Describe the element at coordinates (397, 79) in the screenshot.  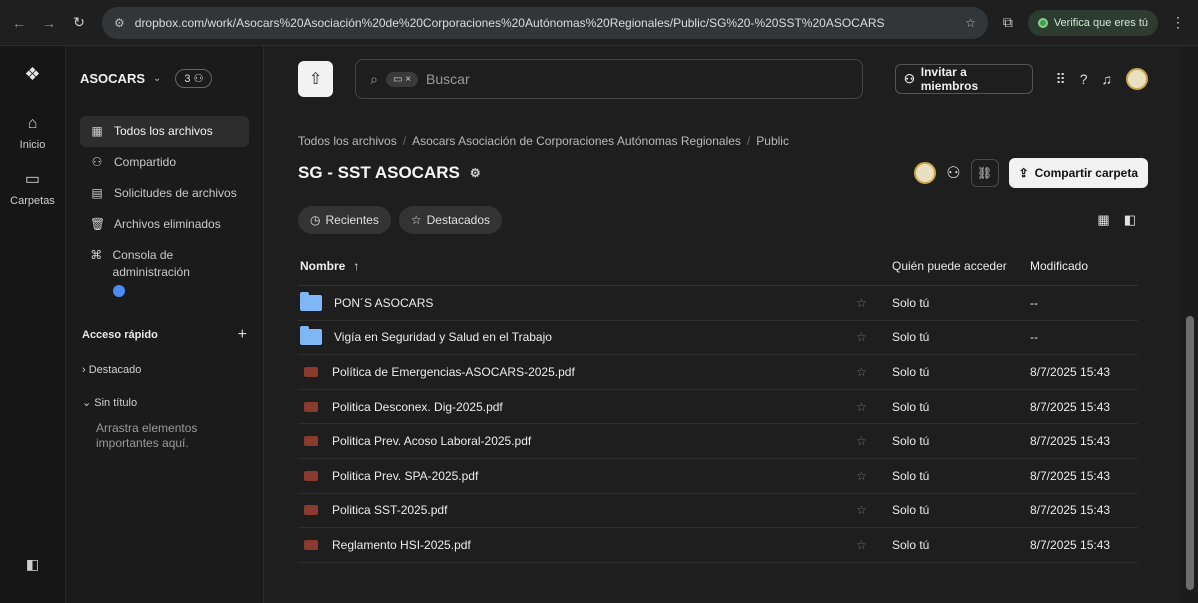
I see `folder-icon: ▭` at that location.